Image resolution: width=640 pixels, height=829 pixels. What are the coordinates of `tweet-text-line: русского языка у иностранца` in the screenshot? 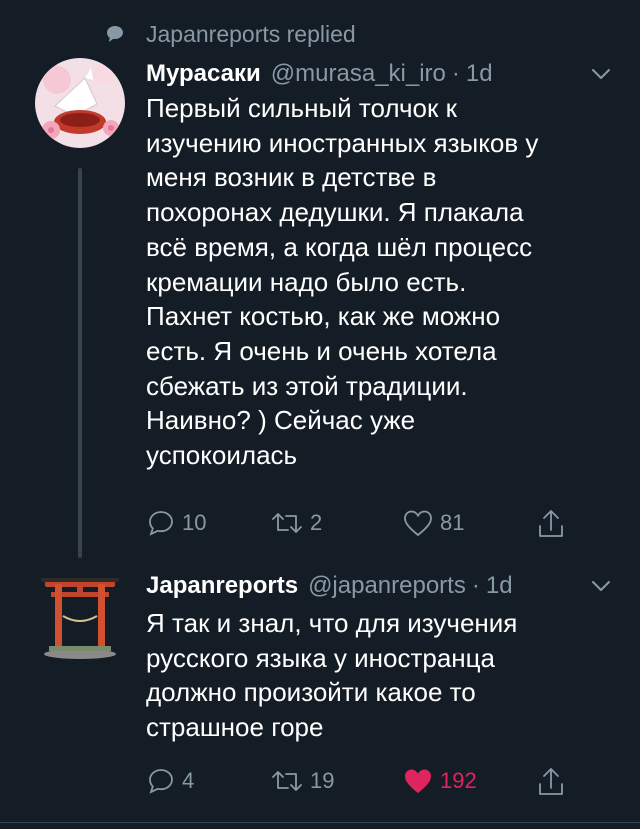 It's located at (321, 657).